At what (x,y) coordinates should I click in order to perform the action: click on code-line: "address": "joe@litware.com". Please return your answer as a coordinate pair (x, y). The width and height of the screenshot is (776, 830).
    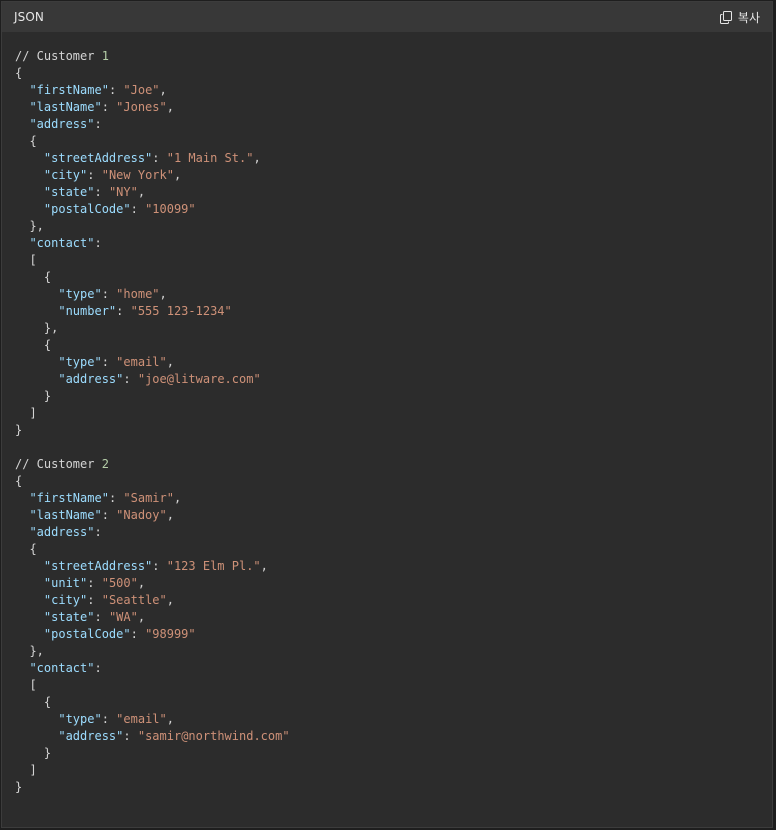
    Looking at the image, I should click on (393, 379).